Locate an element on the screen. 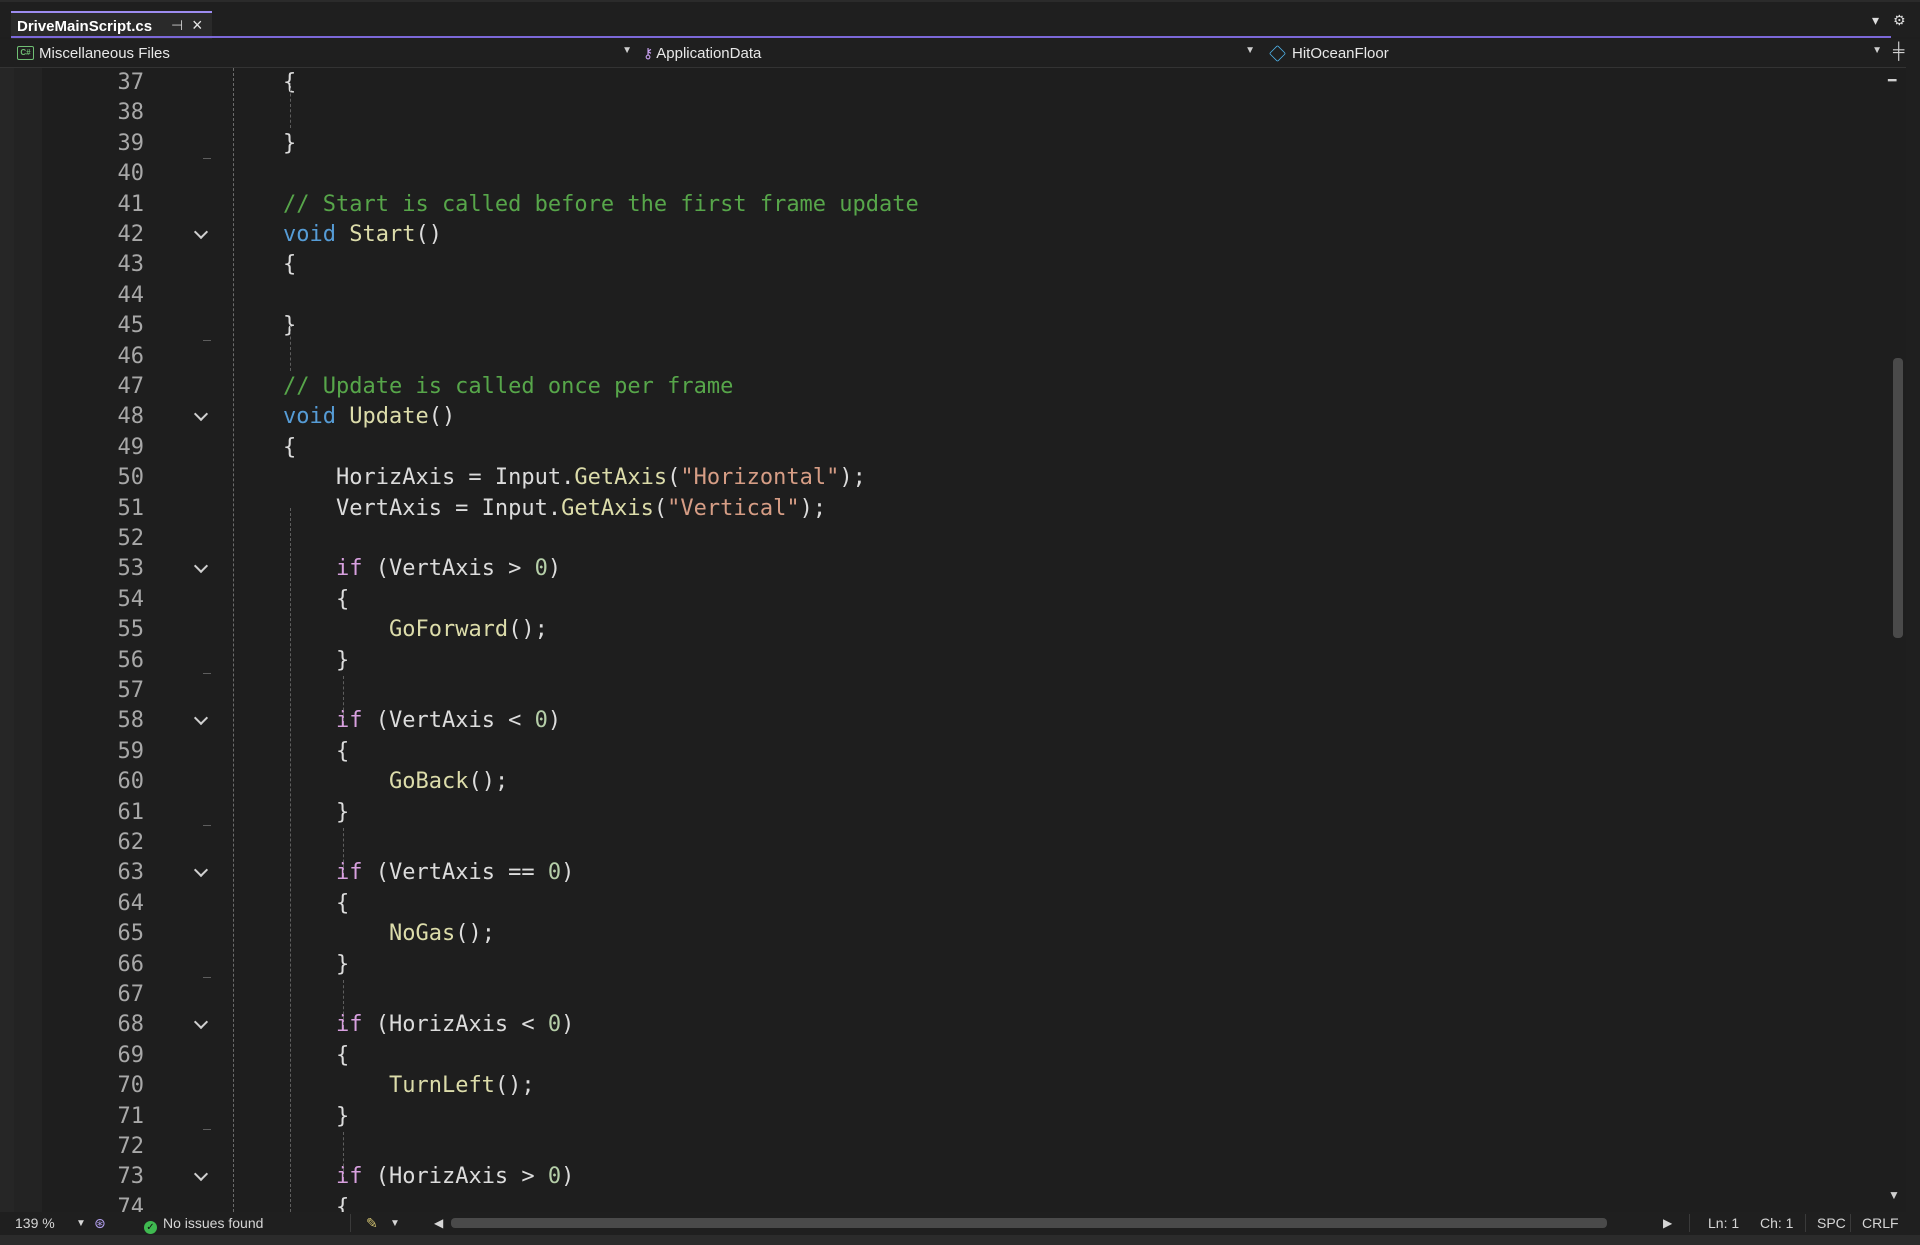  code-line: 70 TurnLeft(); is located at coordinates (940, 1086).